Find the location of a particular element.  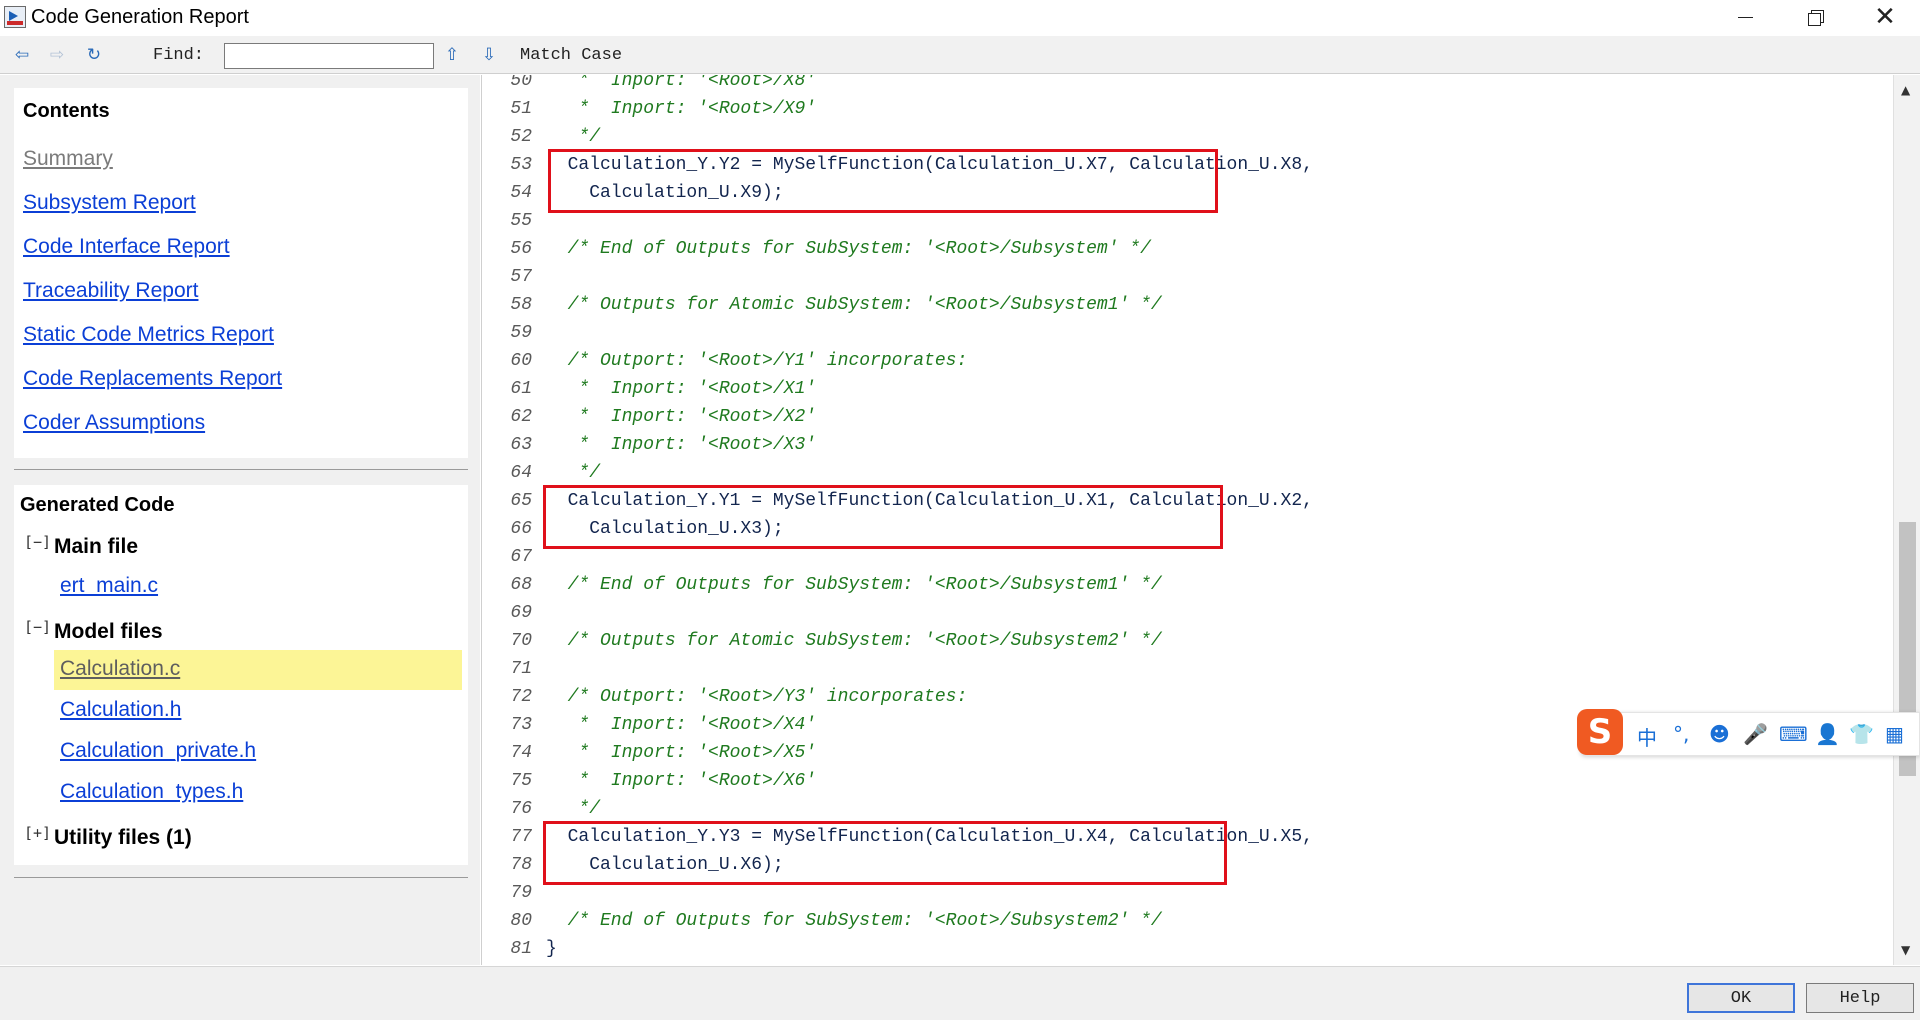

file-link-ert-main-c: ert_main.c is located at coordinates (109, 586).